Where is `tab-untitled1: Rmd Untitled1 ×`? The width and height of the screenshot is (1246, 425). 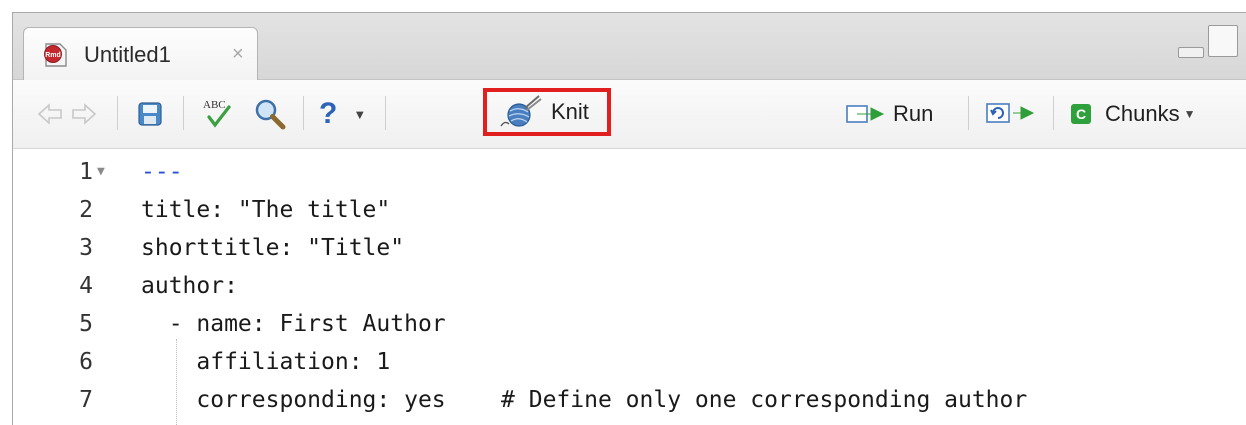
tab-untitled1: Rmd Untitled1 × is located at coordinates (140, 53).